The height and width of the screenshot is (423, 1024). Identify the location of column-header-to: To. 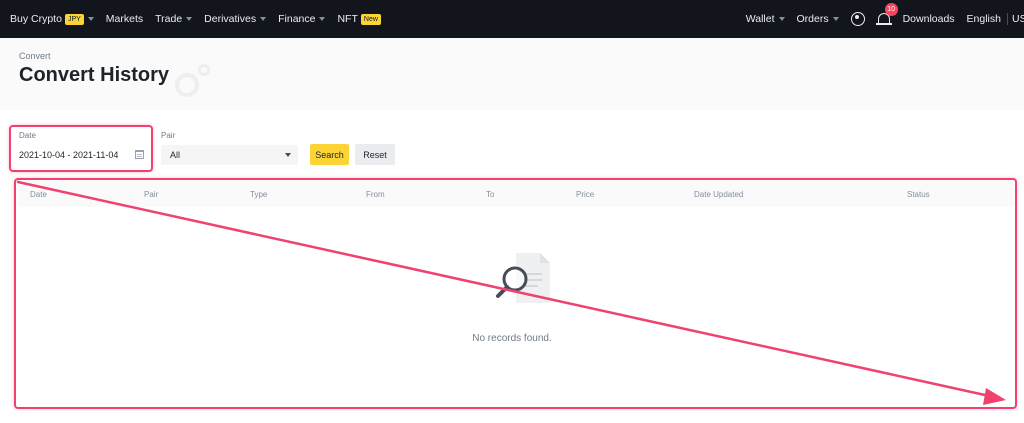
(490, 194).